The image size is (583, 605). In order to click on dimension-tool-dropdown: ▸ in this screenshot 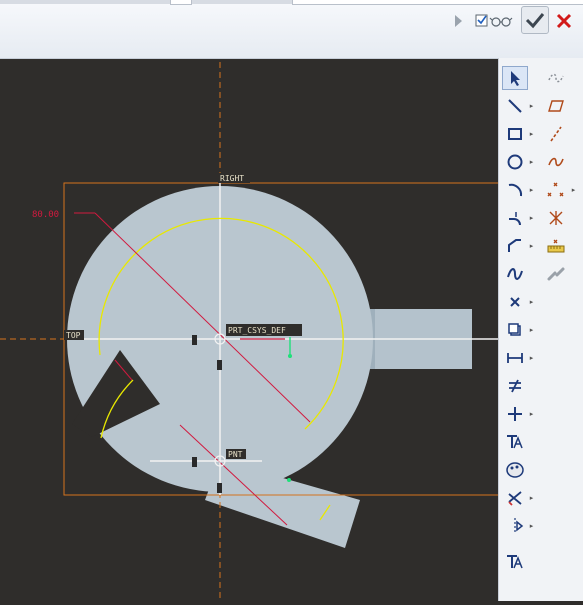, I will do `click(531, 358)`.